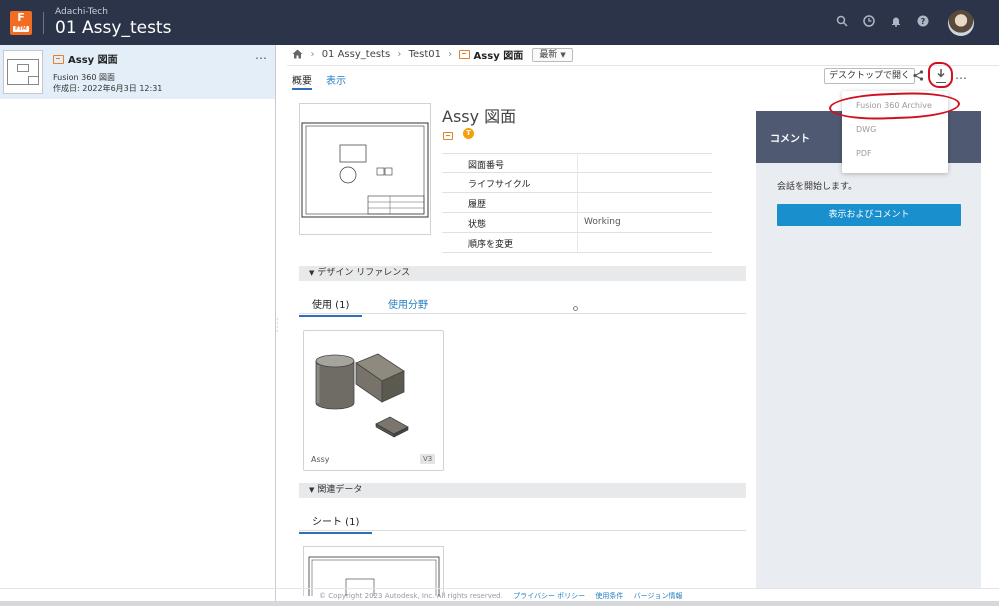  Describe the element at coordinates (331, 306) in the screenshot. I see `tab-uses: 使用 (1)` at that location.